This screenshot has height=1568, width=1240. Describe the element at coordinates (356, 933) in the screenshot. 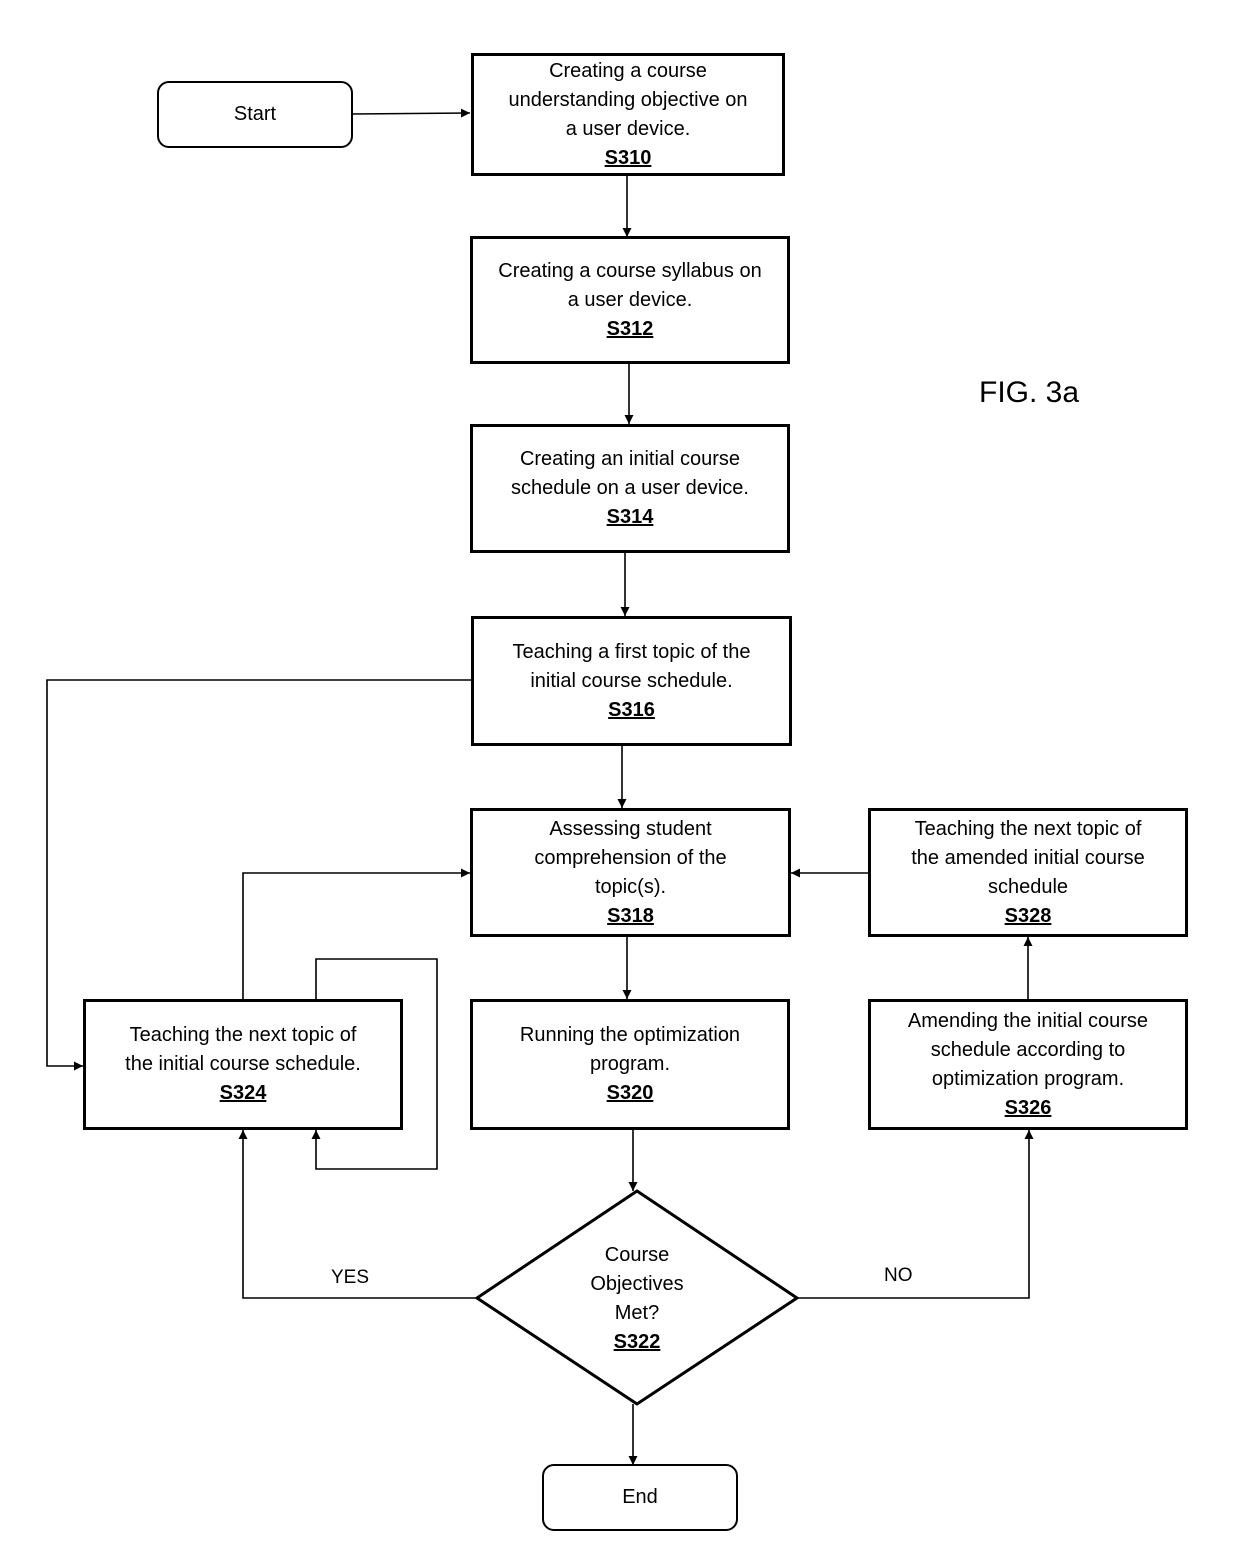

I see `arrow-s324-to-s318` at that location.